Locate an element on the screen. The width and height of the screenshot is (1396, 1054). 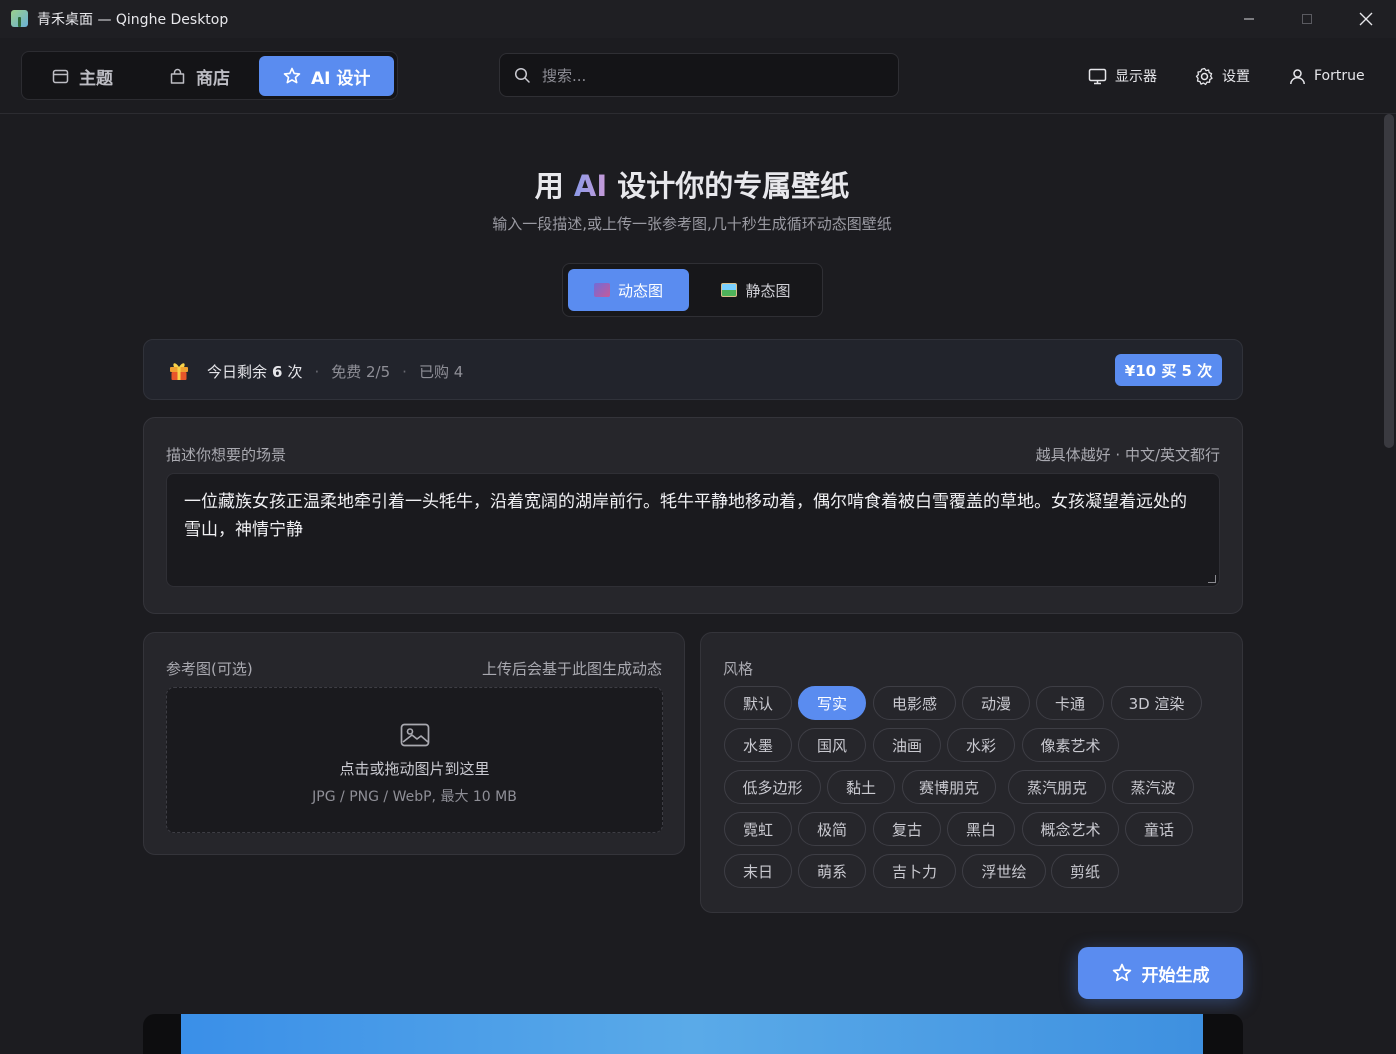
app-header: 主题 商店 AI 设计 显示器 设置 Fortrue is located at coordinates (698, 76).